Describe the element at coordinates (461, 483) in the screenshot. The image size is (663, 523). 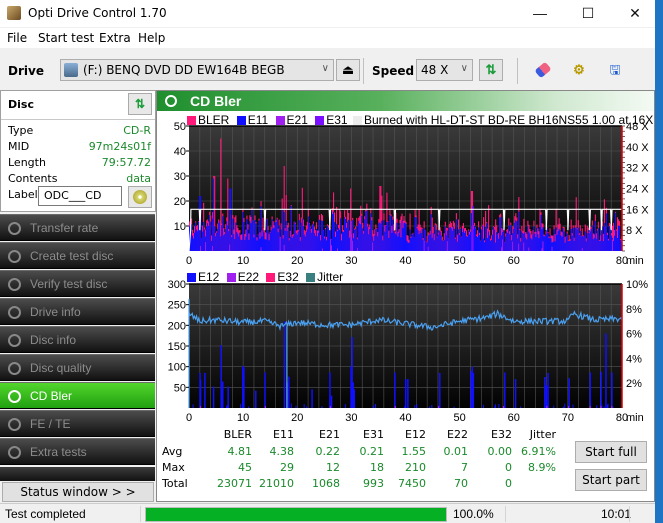
I see `stats-cell: 70` at that location.